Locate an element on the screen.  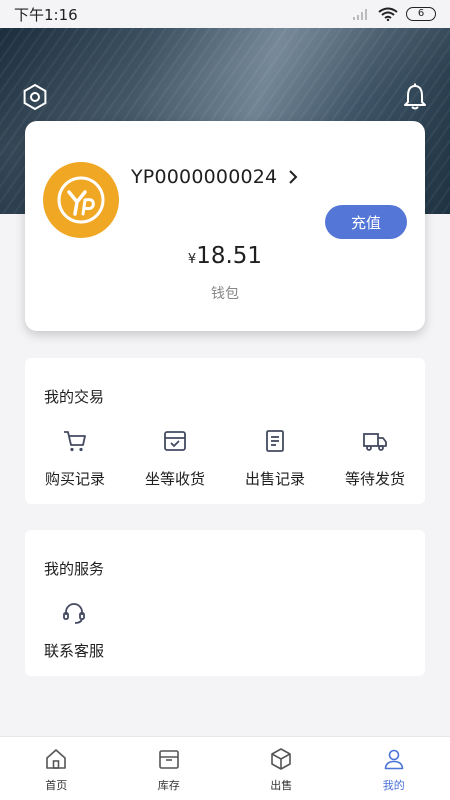
balance-amount: 18.51 is located at coordinates (229, 256).